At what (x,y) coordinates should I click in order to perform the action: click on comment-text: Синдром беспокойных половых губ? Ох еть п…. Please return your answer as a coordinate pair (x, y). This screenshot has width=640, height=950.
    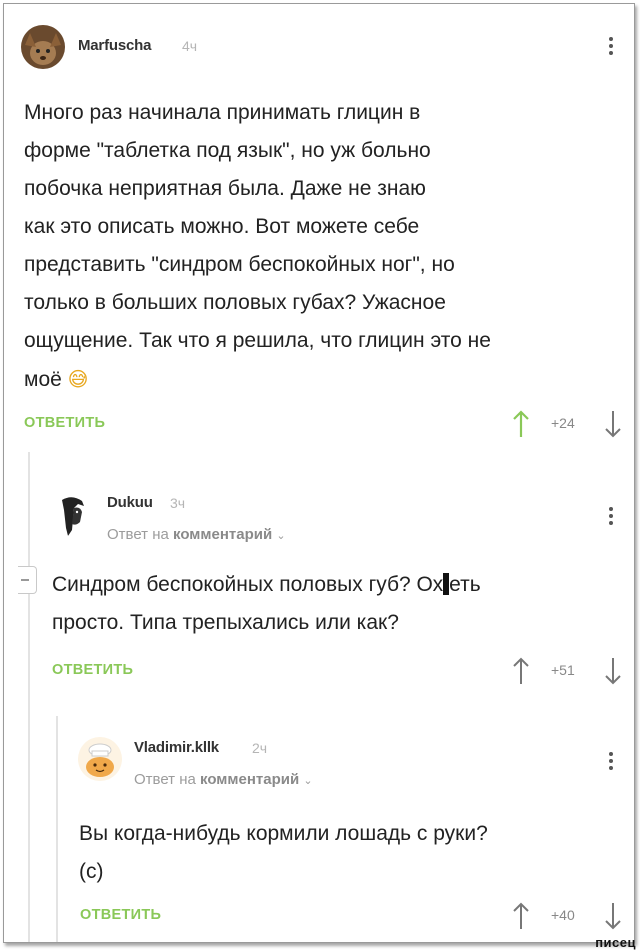
    Looking at the image, I should click on (339, 604).